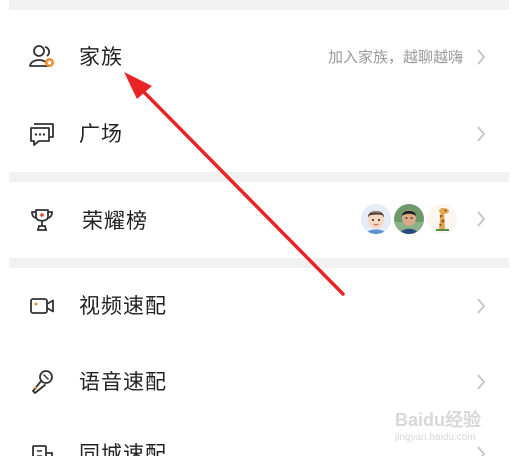 The height and width of the screenshot is (456, 514). Describe the element at coordinates (376, 219) in the screenshot. I see `cartoon-boy-avatar` at that location.